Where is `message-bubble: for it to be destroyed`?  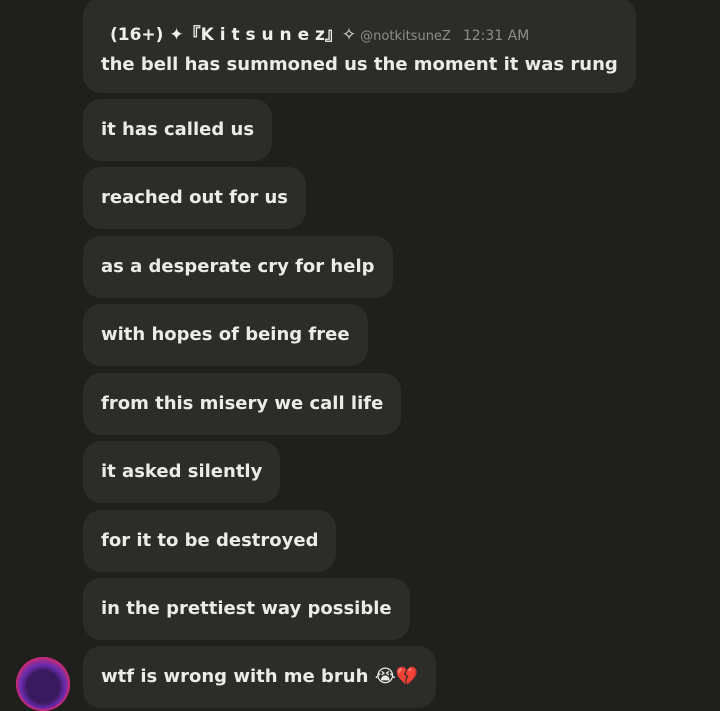
message-bubble: for it to be destroyed is located at coordinates (210, 541).